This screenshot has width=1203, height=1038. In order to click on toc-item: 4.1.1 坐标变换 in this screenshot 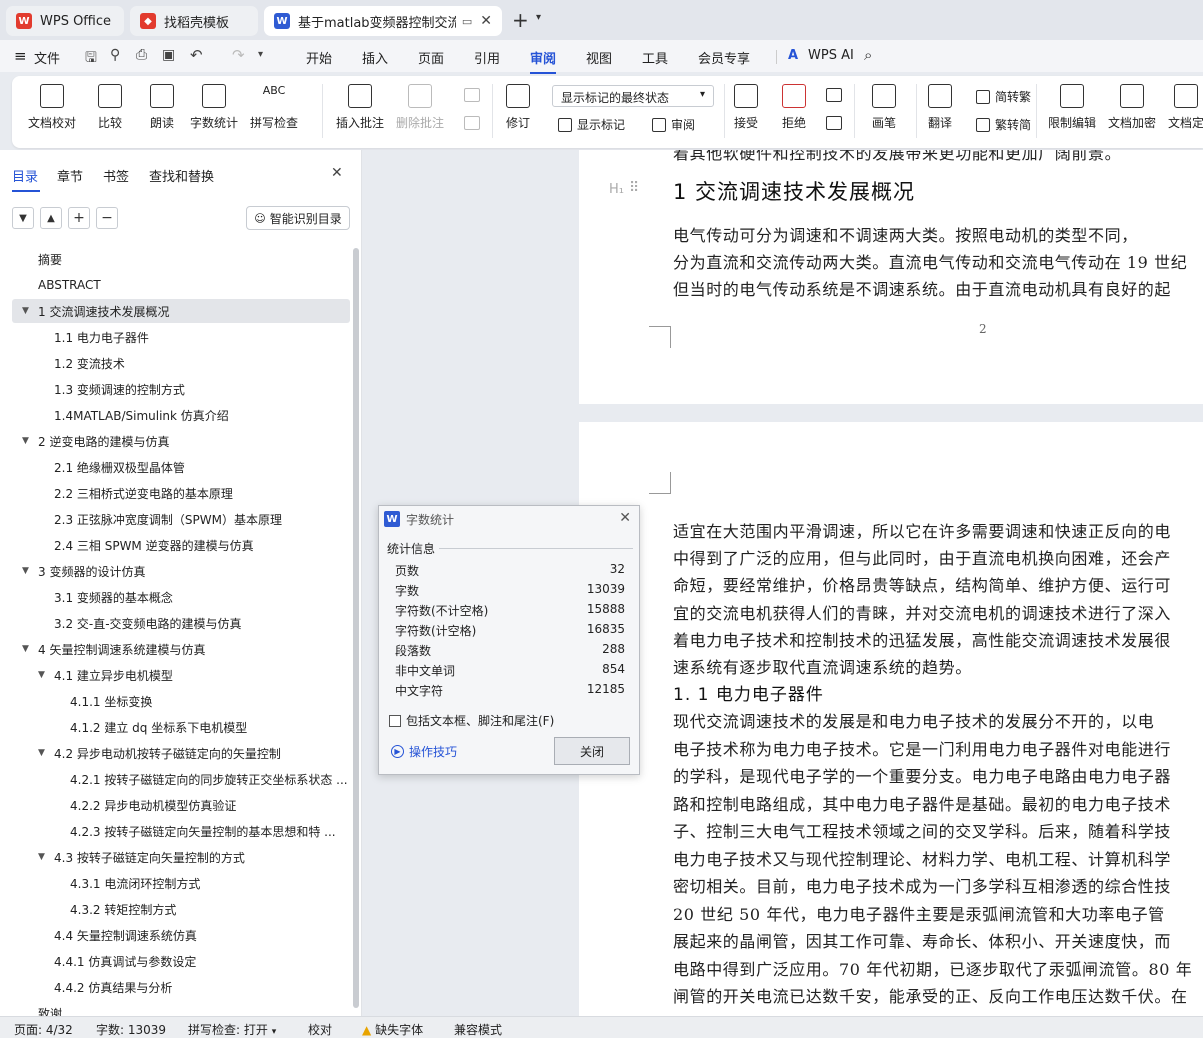, I will do `click(181, 701)`.